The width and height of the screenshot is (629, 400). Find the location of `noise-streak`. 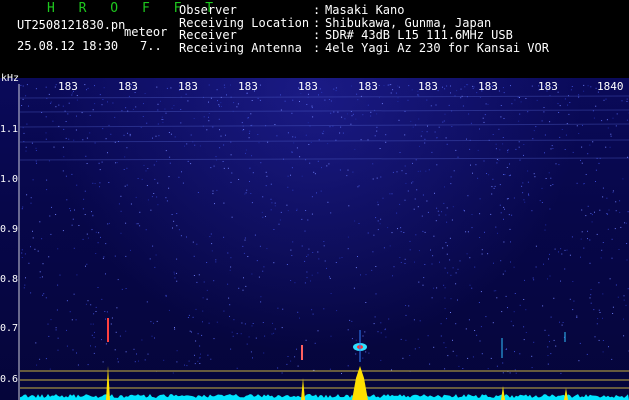

noise-streak is located at coordinates (324, 97).